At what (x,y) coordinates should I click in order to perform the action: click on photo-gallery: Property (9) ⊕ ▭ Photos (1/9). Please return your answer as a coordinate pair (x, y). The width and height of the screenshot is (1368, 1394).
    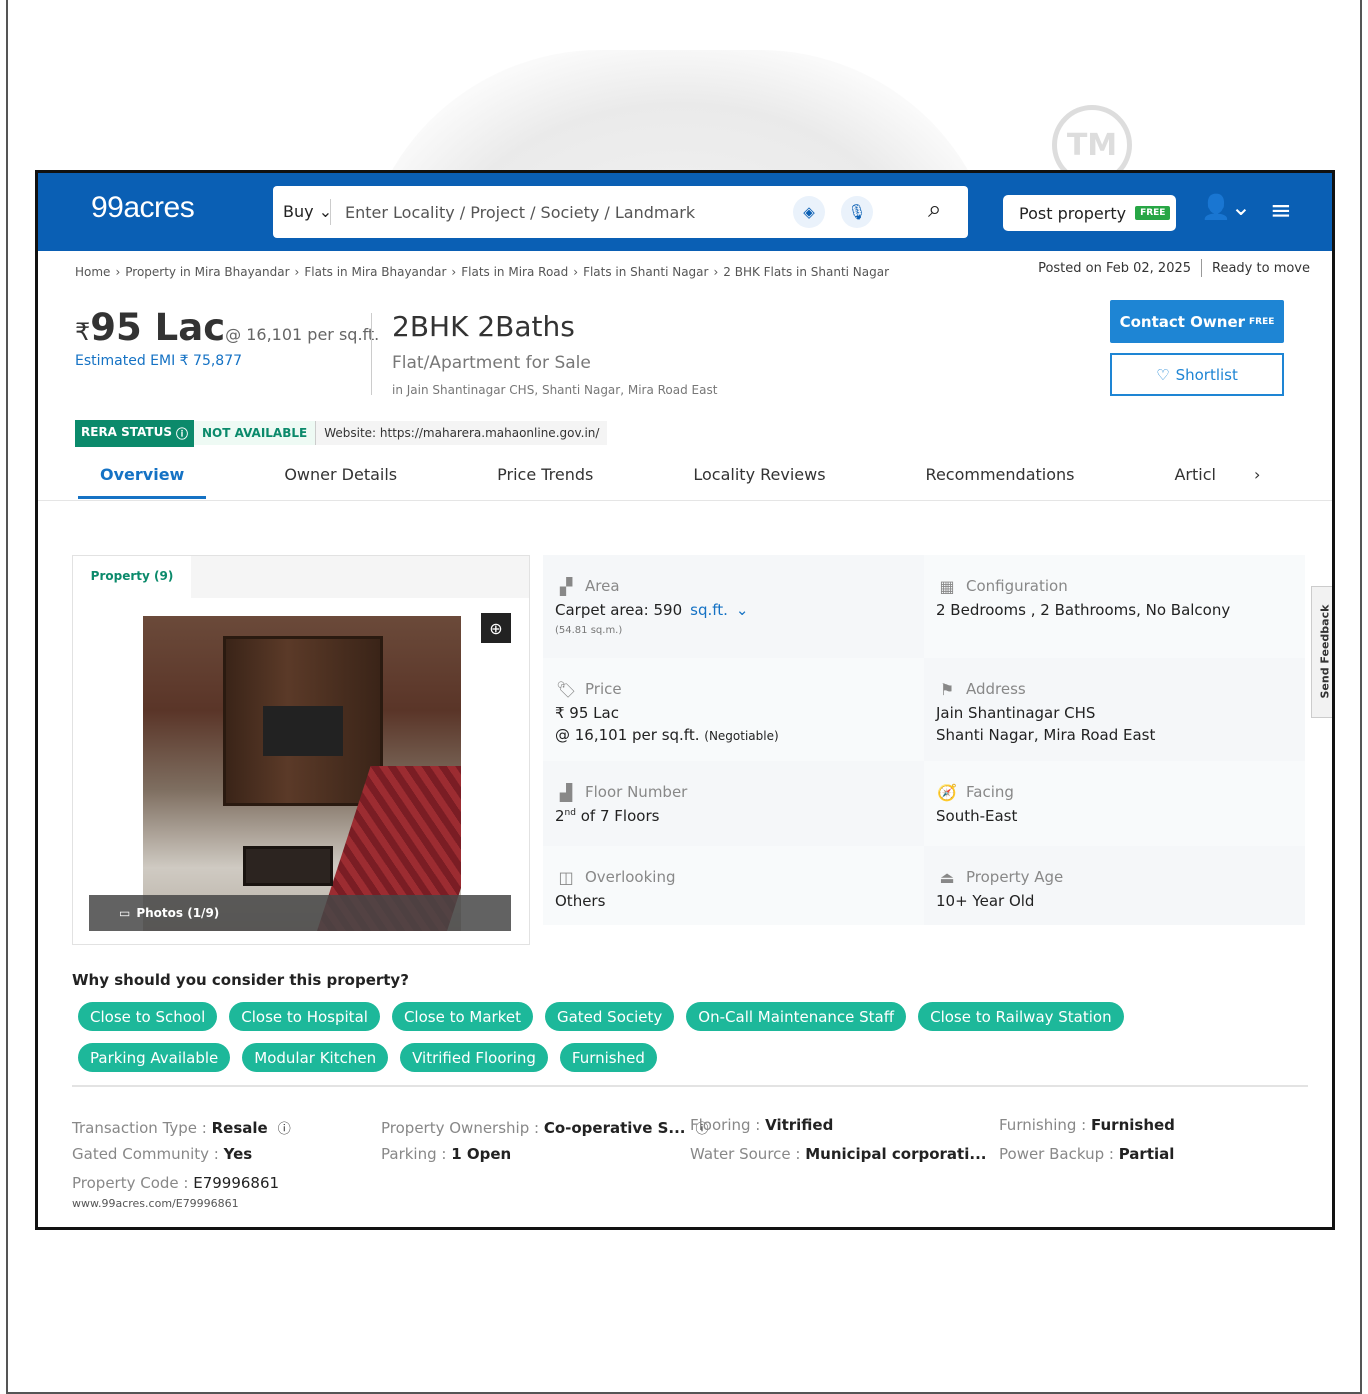
    Looking at the image, I should click on (301, 750).